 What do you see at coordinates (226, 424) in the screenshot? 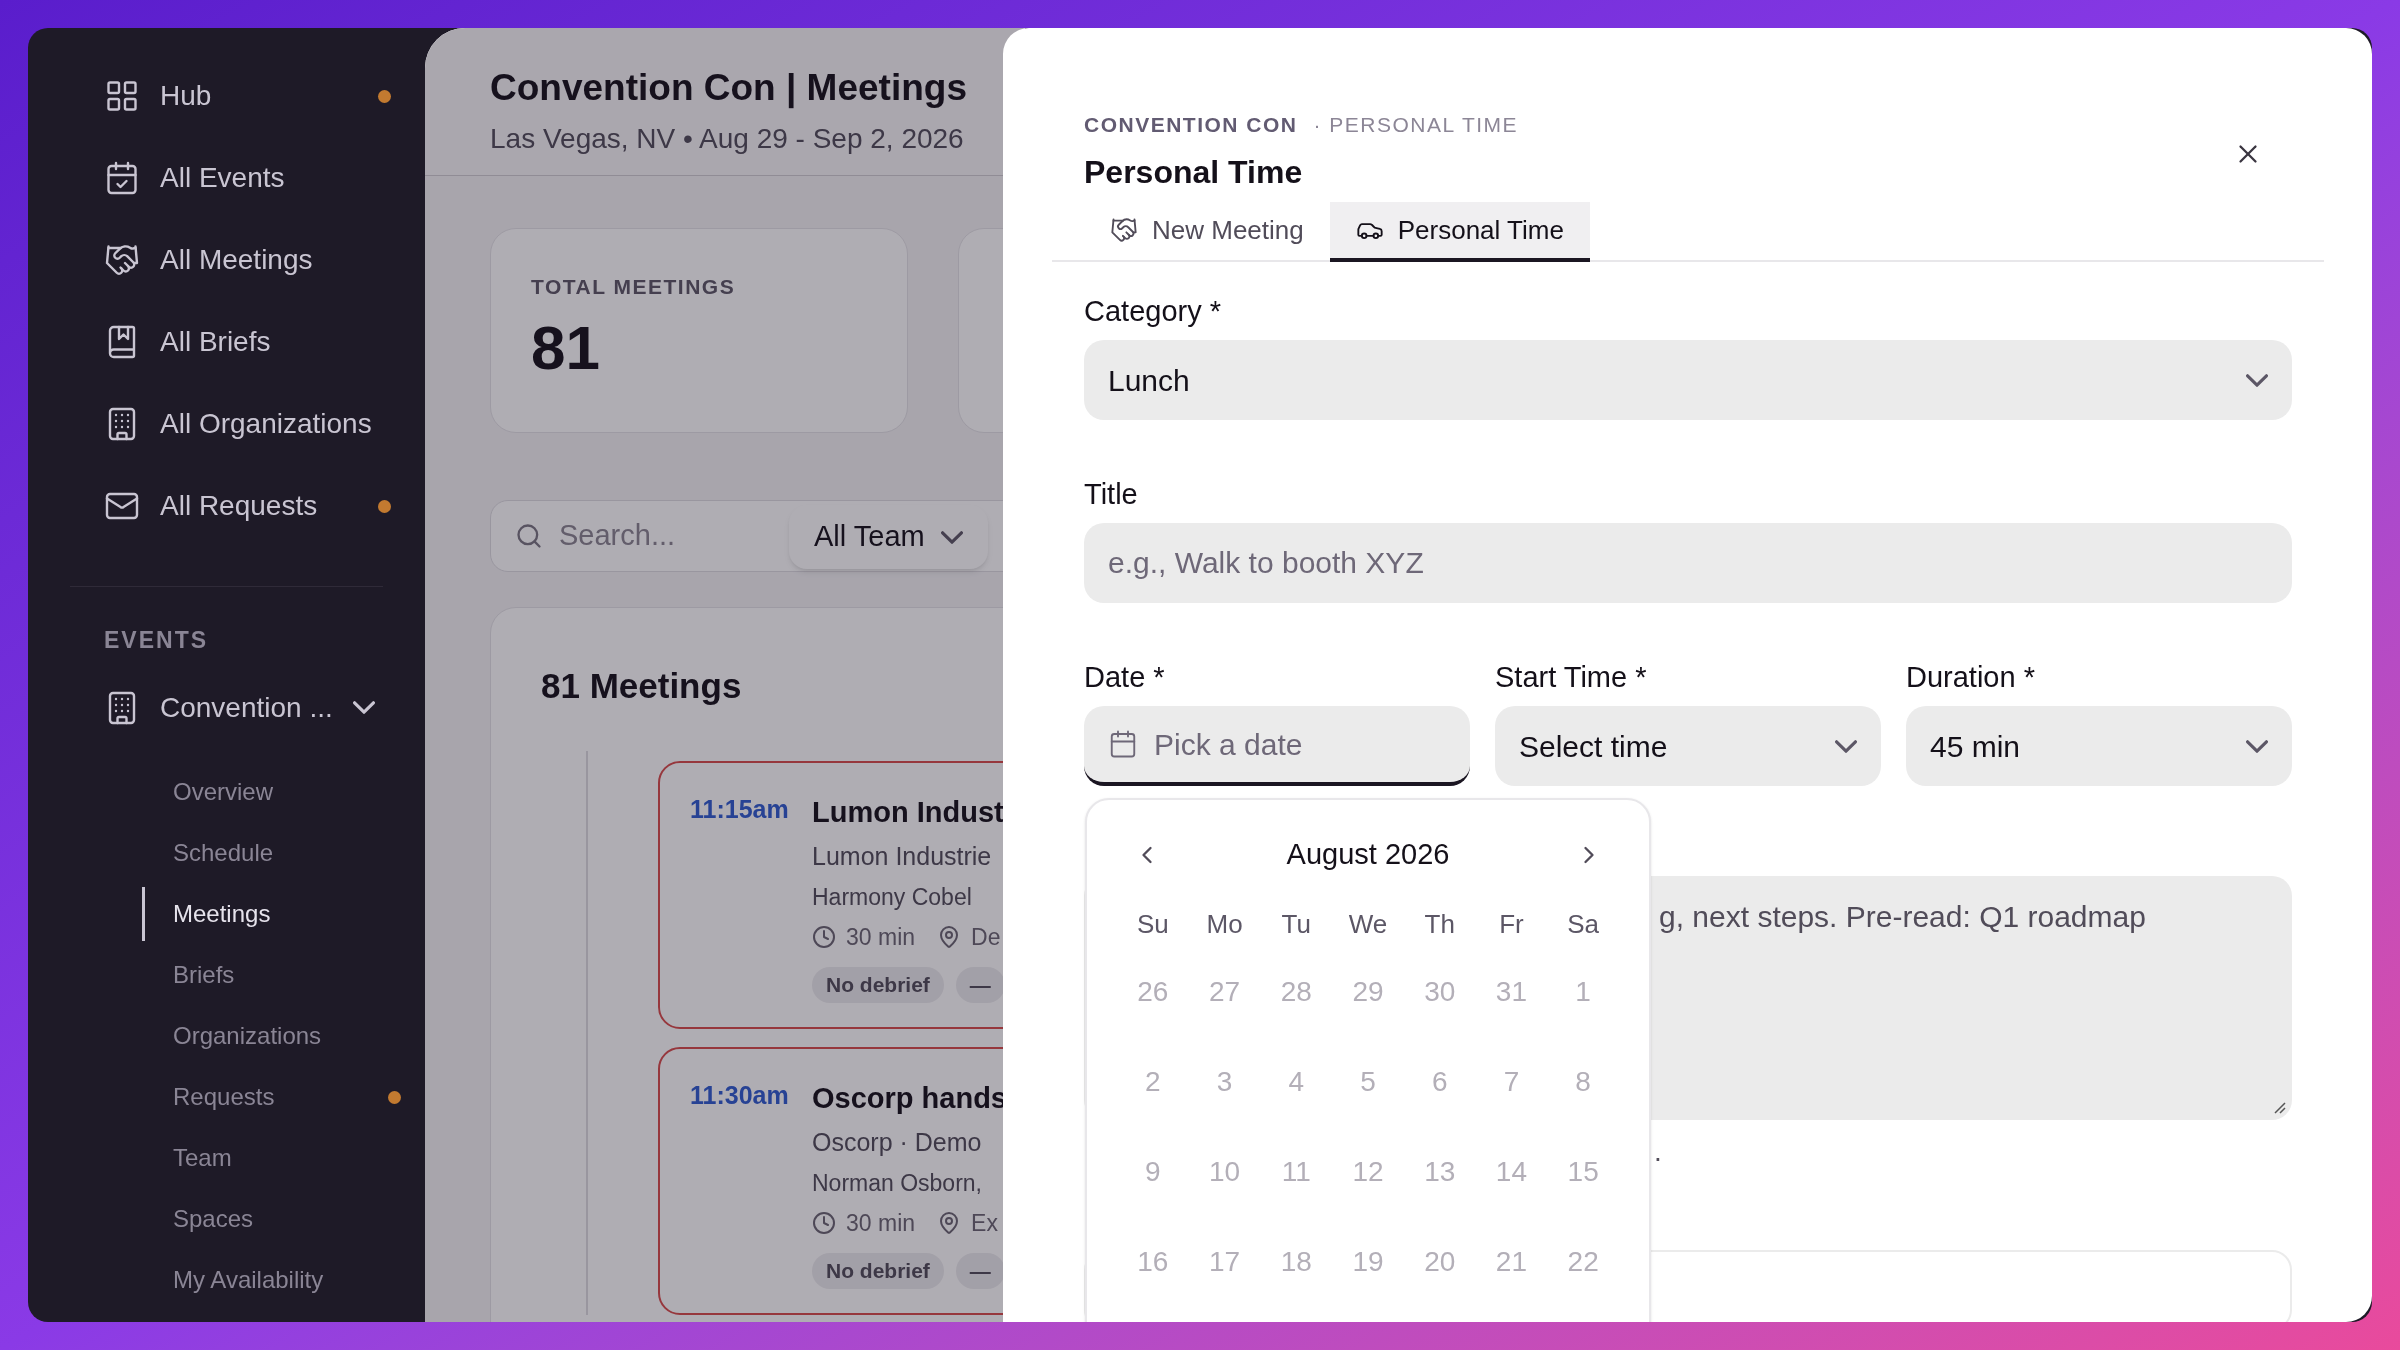
I see `nav-item: All Organizations` at bounding box center [226, 424].